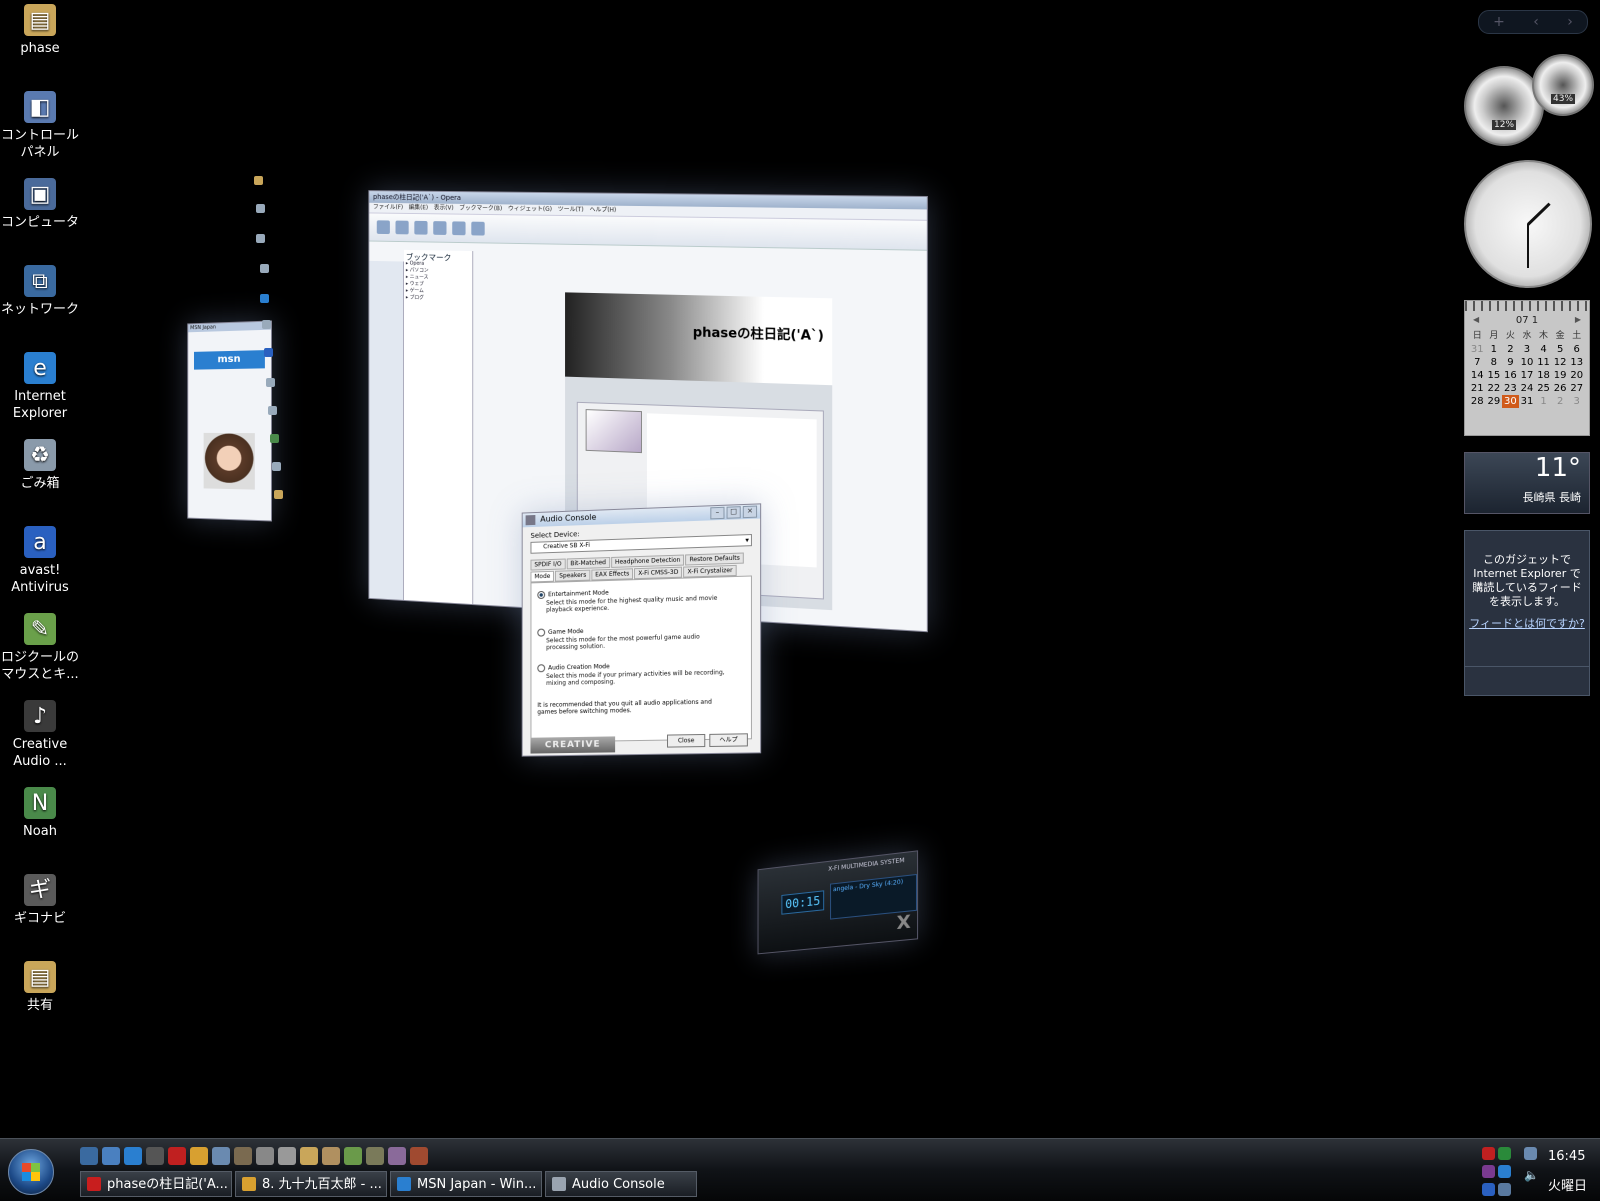 This screenshot has width=1600, height=1201. I want to click on desktop-icon: ◧ コントロール パネル, so click(40, 126).